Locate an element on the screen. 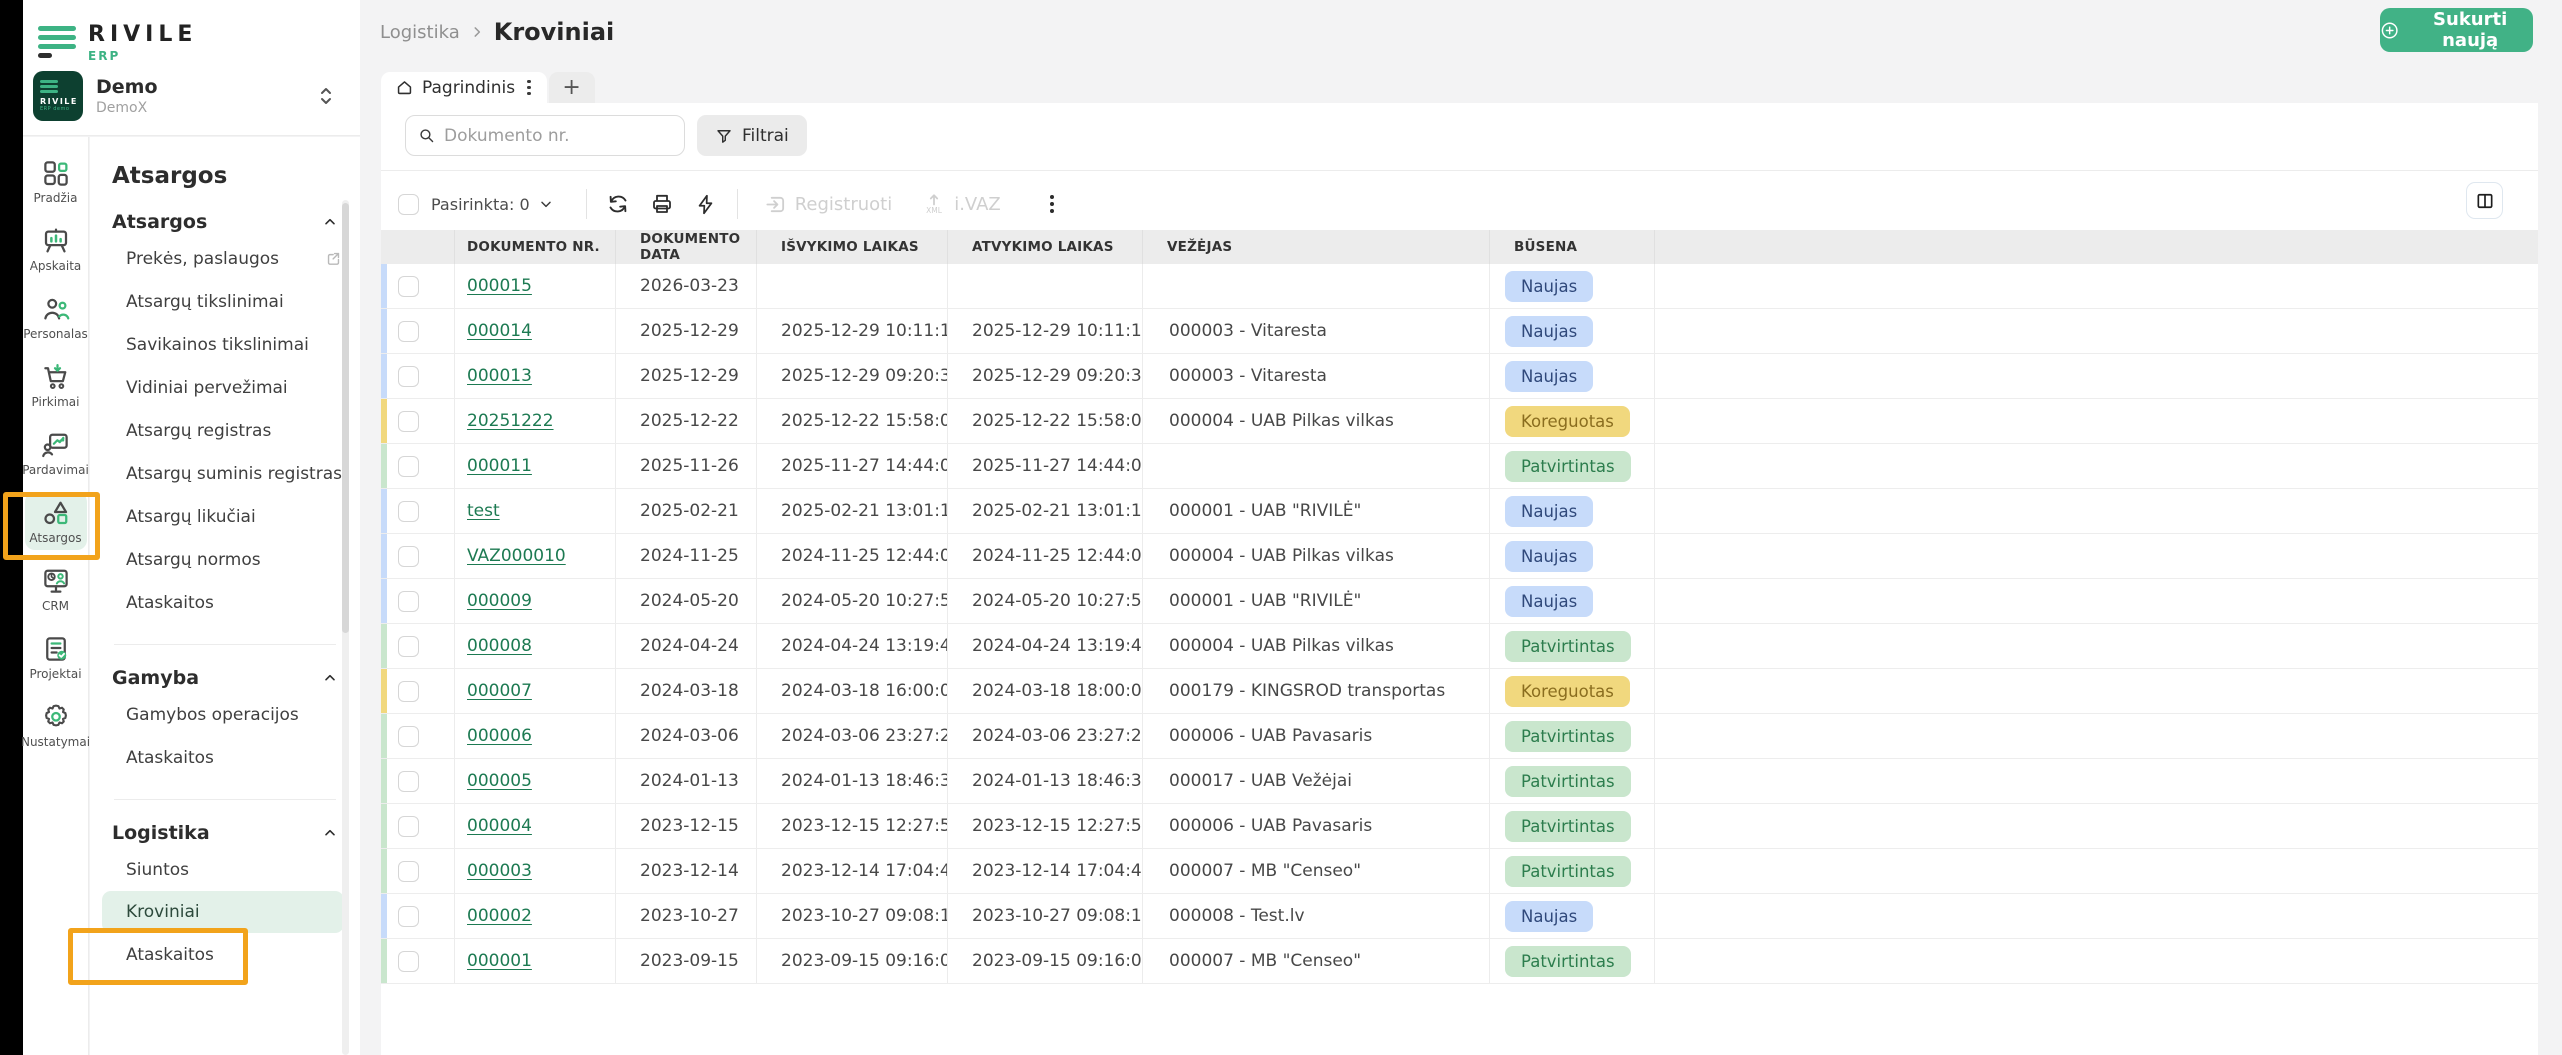 The image size is (2562, 1055). header-cell: Vežėjas is located at coordinates (1316, 248).